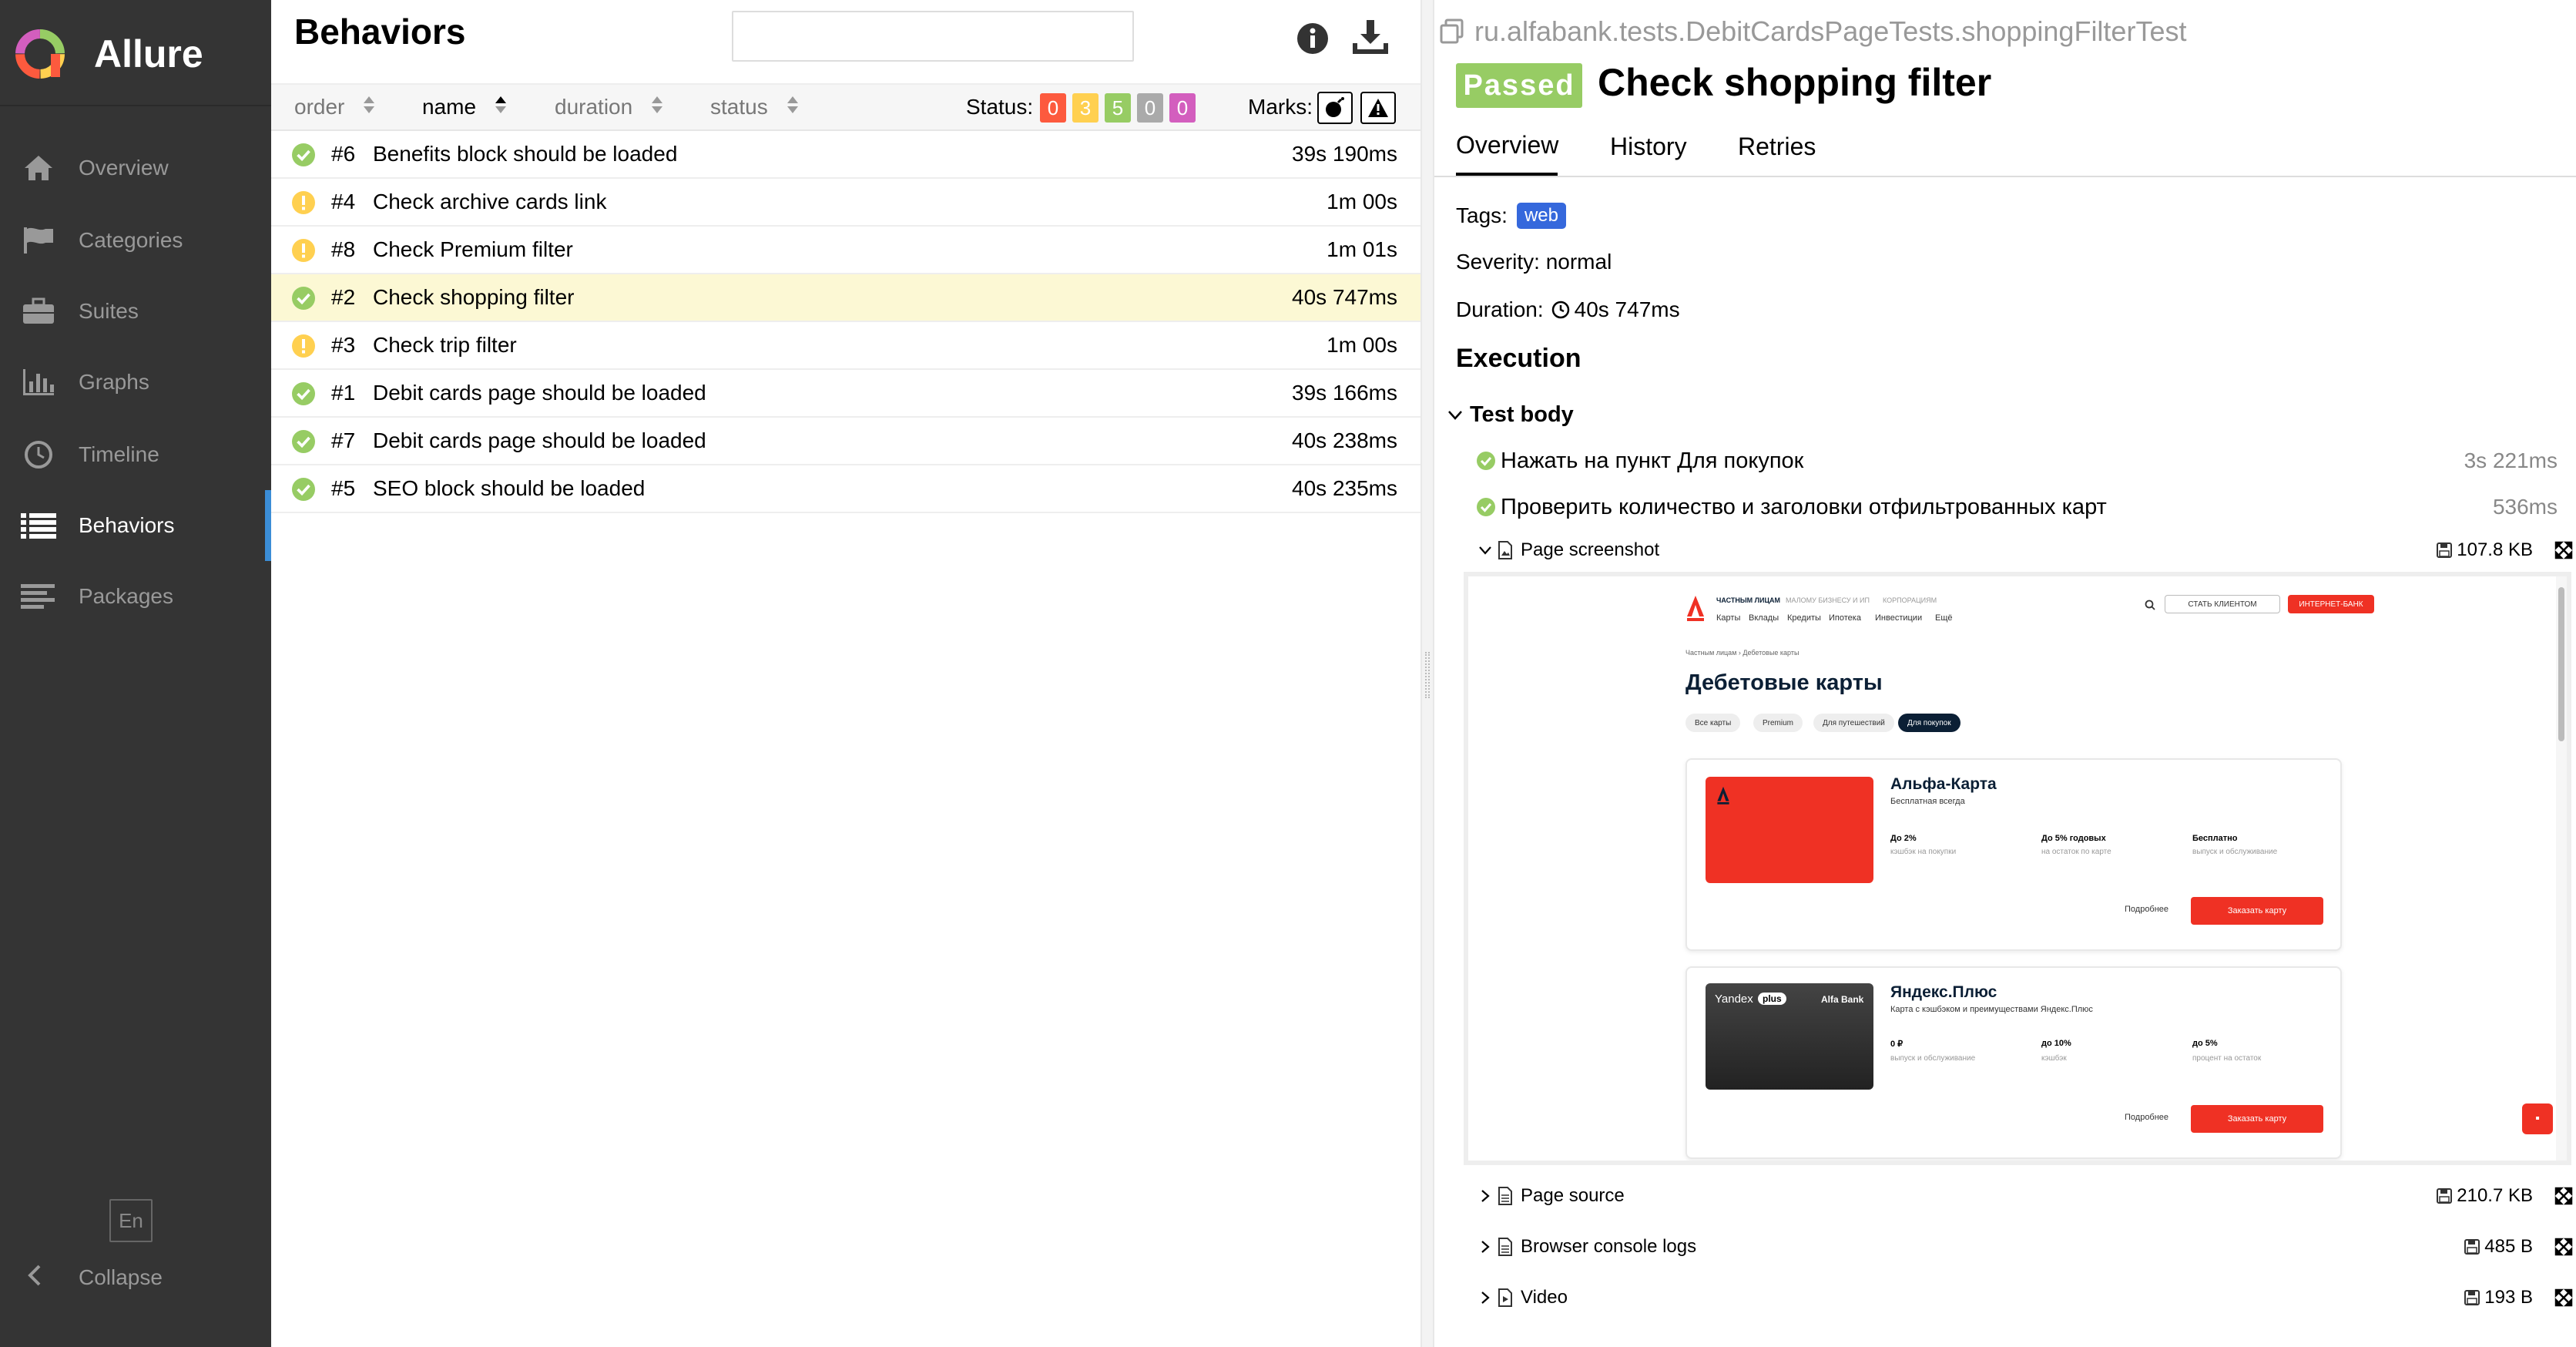 The image size is (2576, 1347). I want to click on sidebar-item-suites: Suites, so click(135, 311).